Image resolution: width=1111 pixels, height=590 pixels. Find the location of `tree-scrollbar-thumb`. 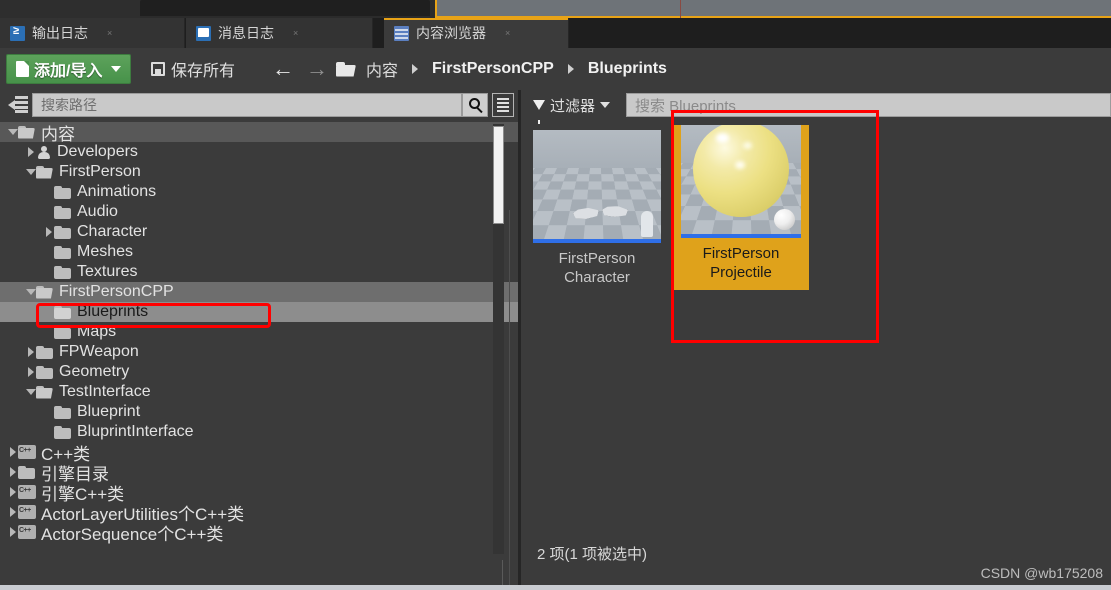

tree-scrollbar-thumb is located at coordinates (498, 175).